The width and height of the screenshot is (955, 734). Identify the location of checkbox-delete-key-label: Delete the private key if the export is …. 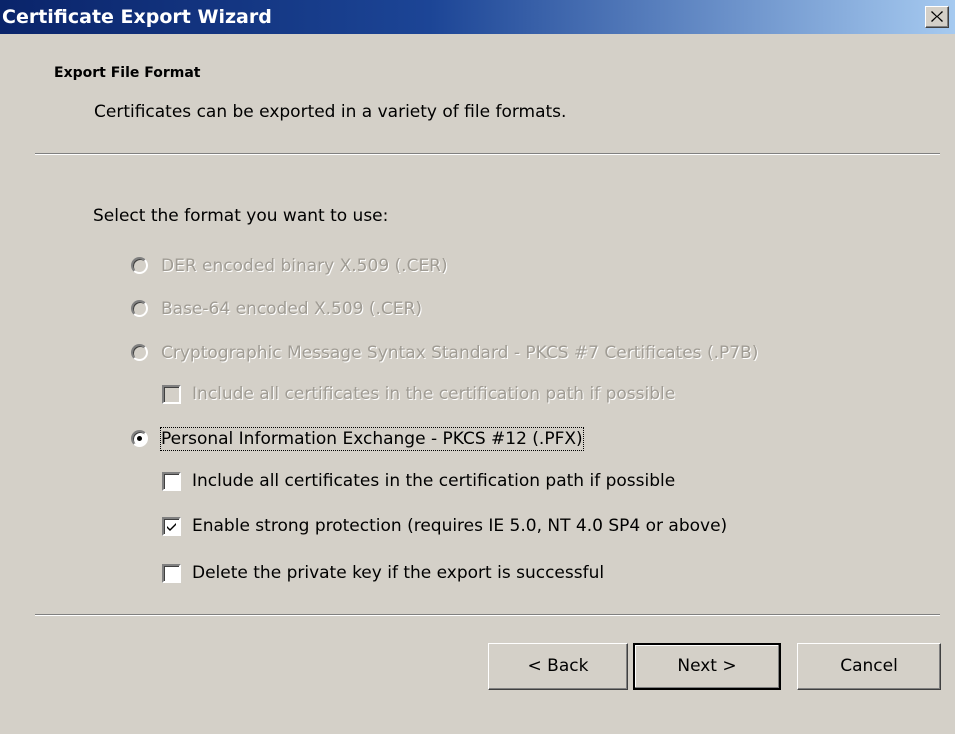
(398, 573).